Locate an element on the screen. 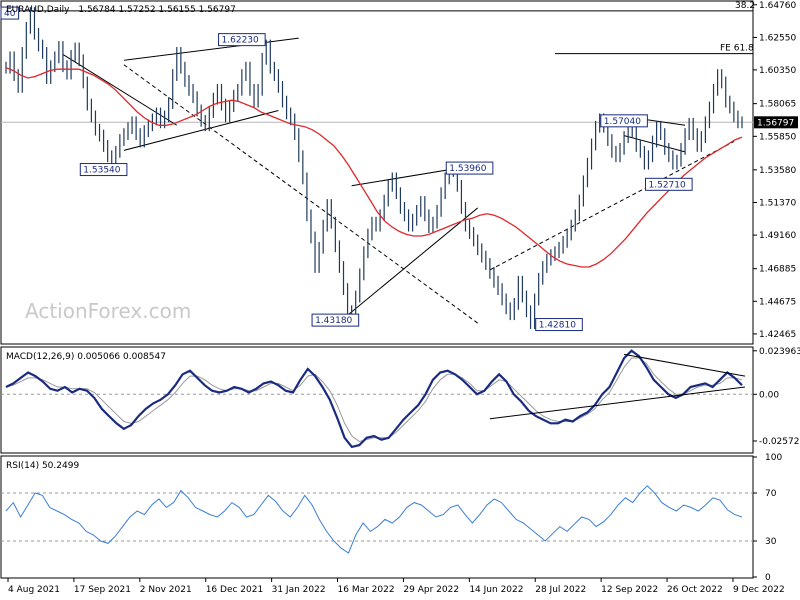  x-tick-label: 16 Mar 2022 is located at coordinates (366, 590).